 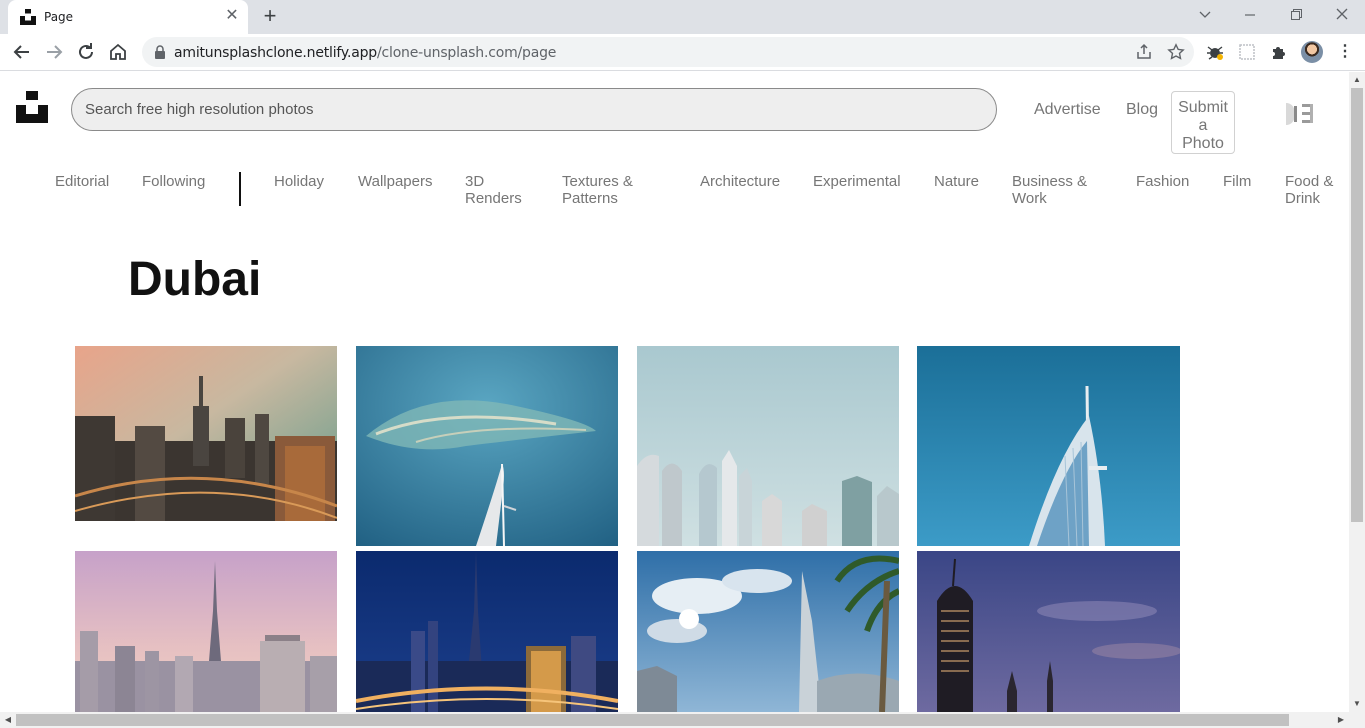 I want to click on nav-advertise-link: Advertise, so click(x=1067, y=110).